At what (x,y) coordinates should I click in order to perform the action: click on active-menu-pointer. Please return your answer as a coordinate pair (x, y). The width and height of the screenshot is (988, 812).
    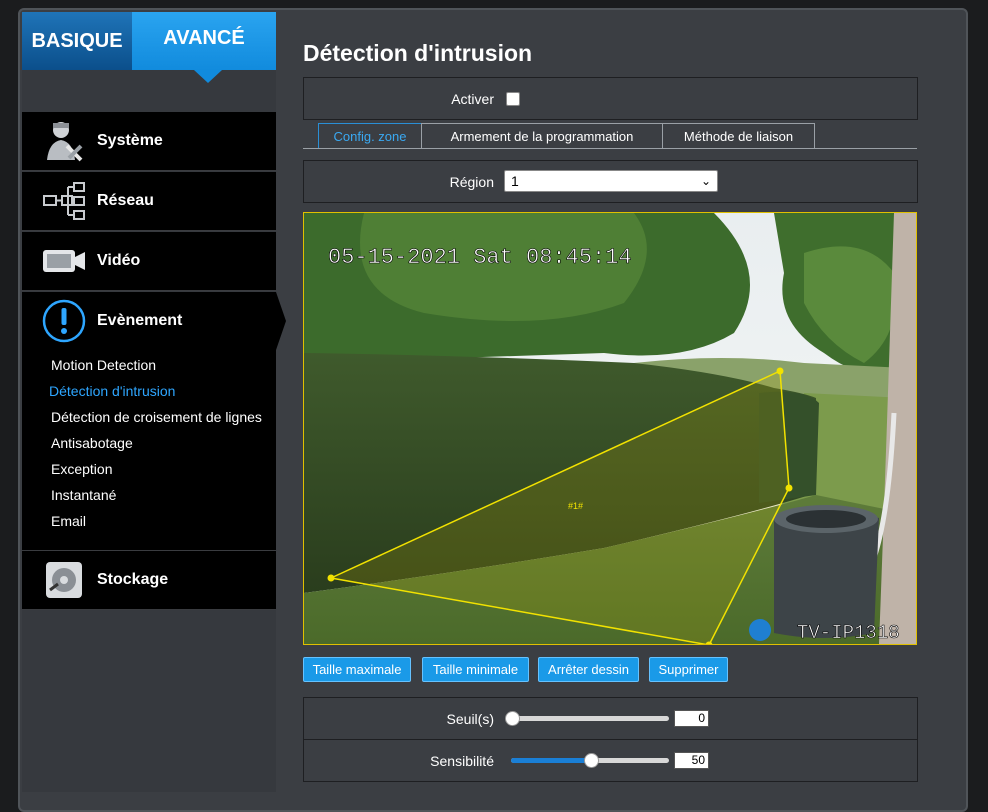
    Looking at the image, I should click on (281, 321).